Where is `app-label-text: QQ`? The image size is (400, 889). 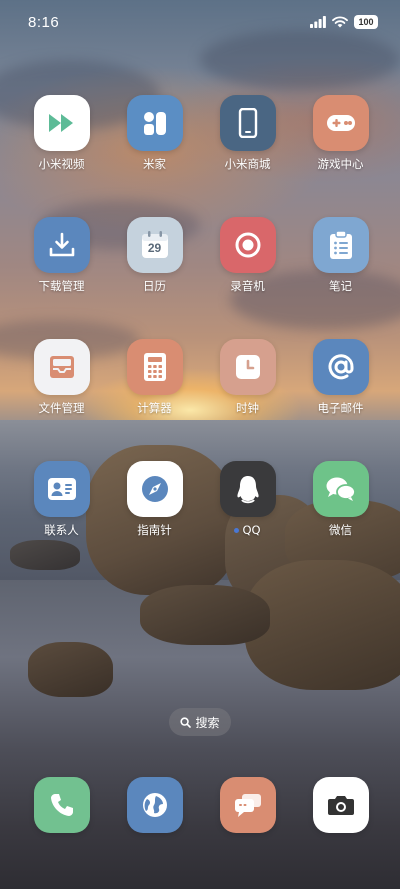 app-label-text: QQ is located at coordinates (251, 530).